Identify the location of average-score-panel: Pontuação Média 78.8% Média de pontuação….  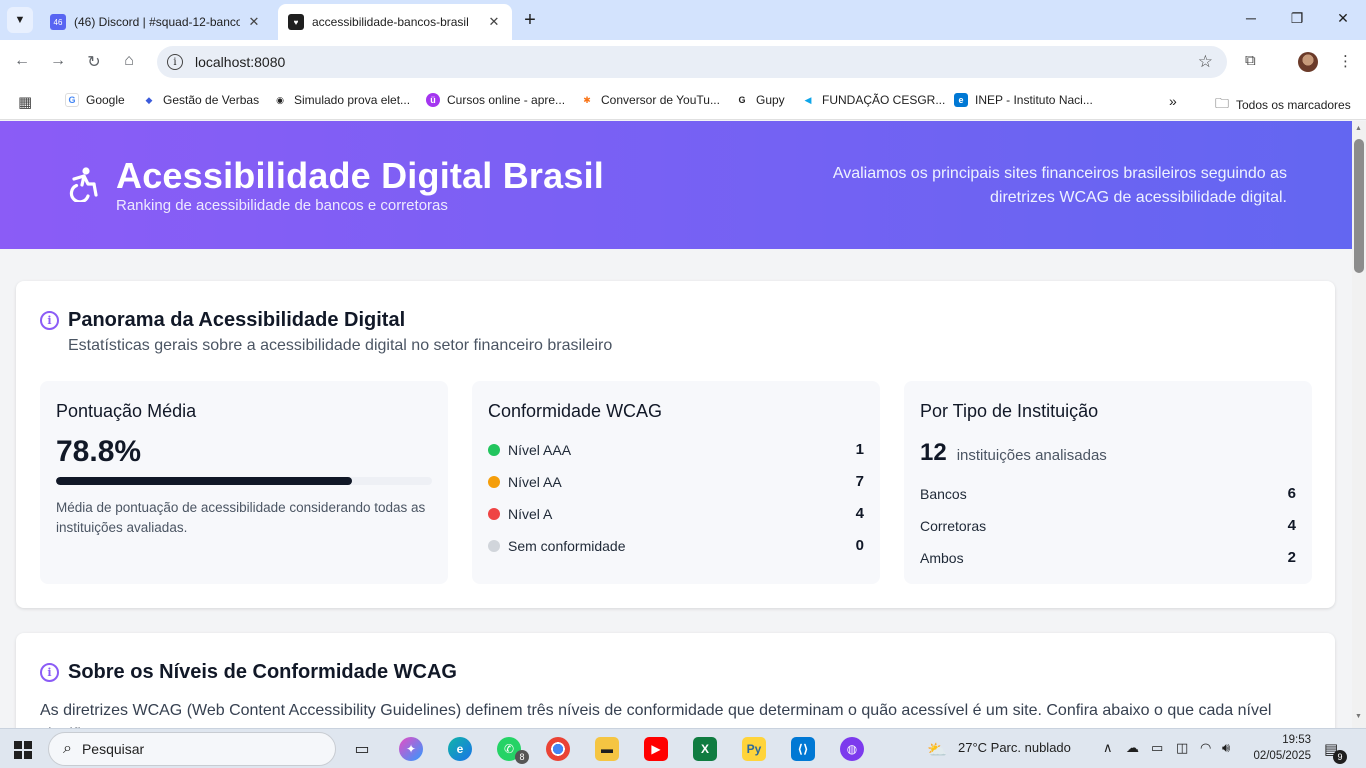
(244, 482).